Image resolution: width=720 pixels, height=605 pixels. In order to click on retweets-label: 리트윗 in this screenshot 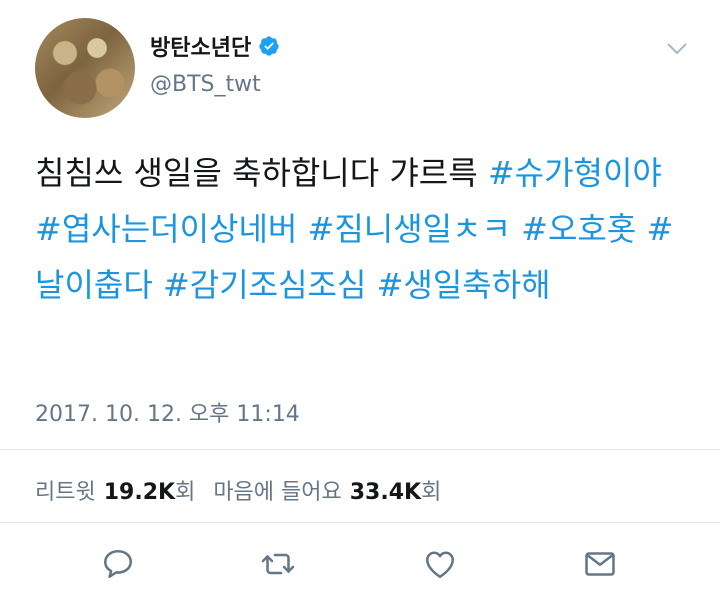, I will do `click(65, 490)`.